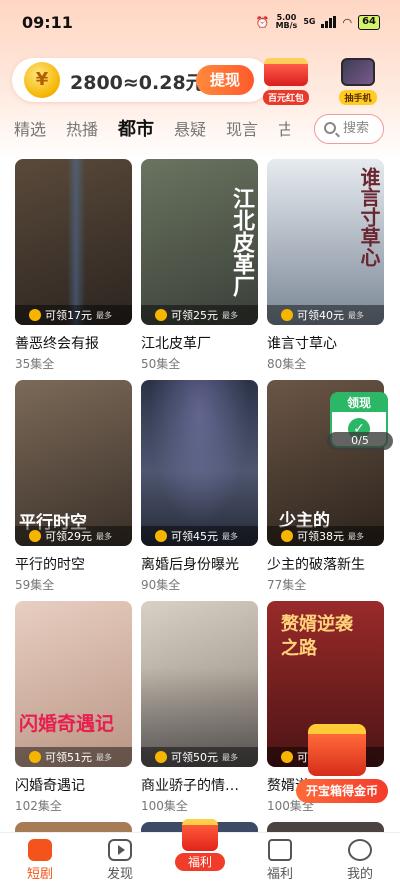  What do you see at coordinates (136, 130) in the screenshot?
I see `tab-dushi: 都市` at bounding box center [136, 130].